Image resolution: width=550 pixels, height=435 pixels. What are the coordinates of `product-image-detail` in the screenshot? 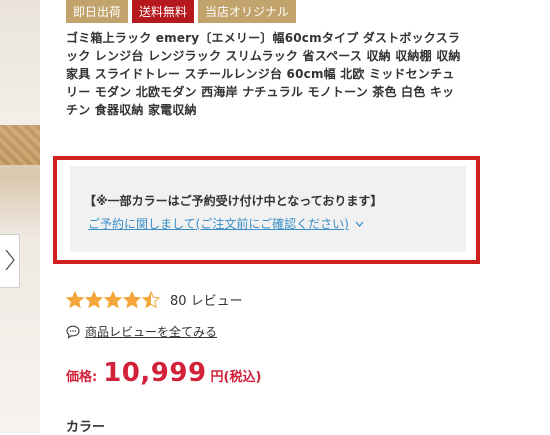 It's located at (20, 145).